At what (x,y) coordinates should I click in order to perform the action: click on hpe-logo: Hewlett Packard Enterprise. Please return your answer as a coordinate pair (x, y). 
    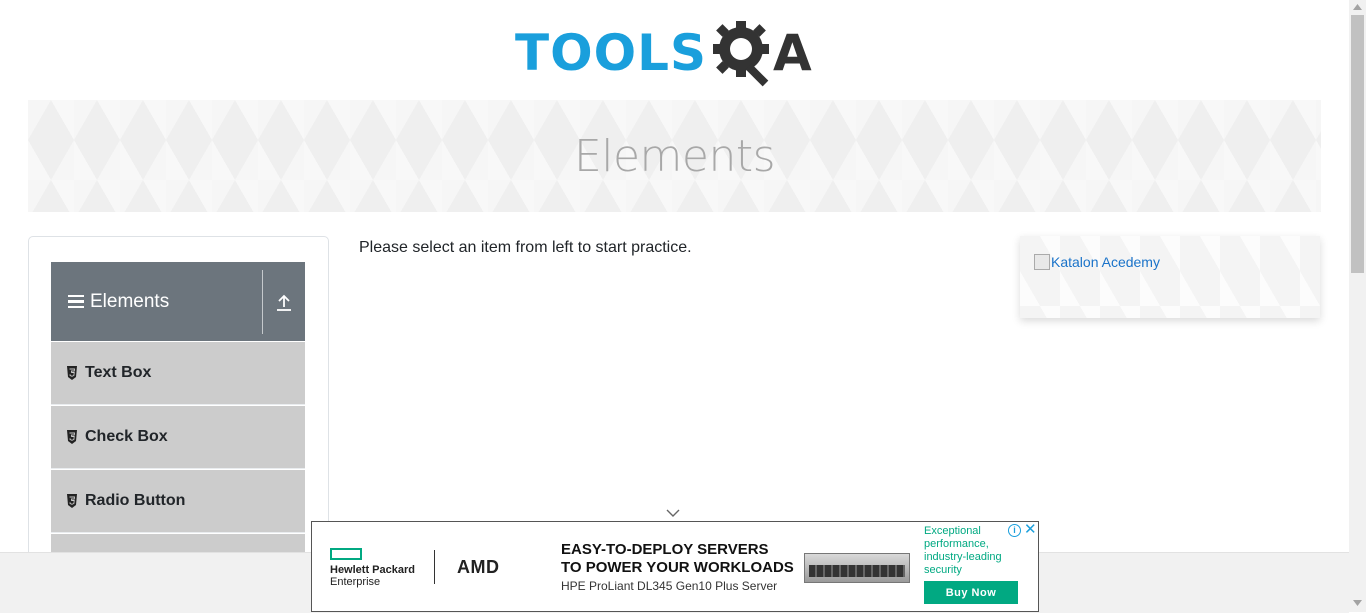
    Looking at the image, I should click on (372, 568).